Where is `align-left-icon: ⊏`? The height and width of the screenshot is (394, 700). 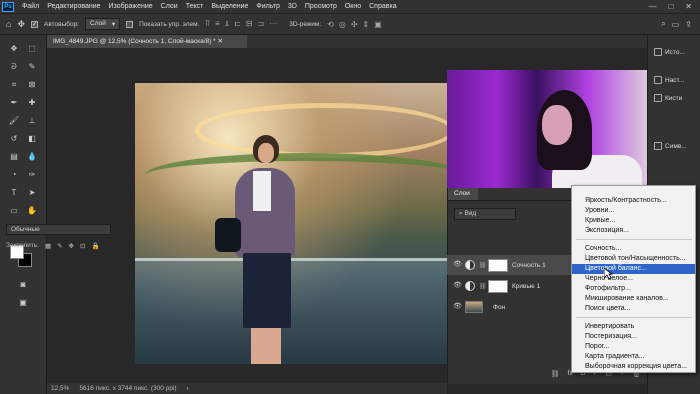
align-left-icon: ⊏ is located at coordinates (237, 24).